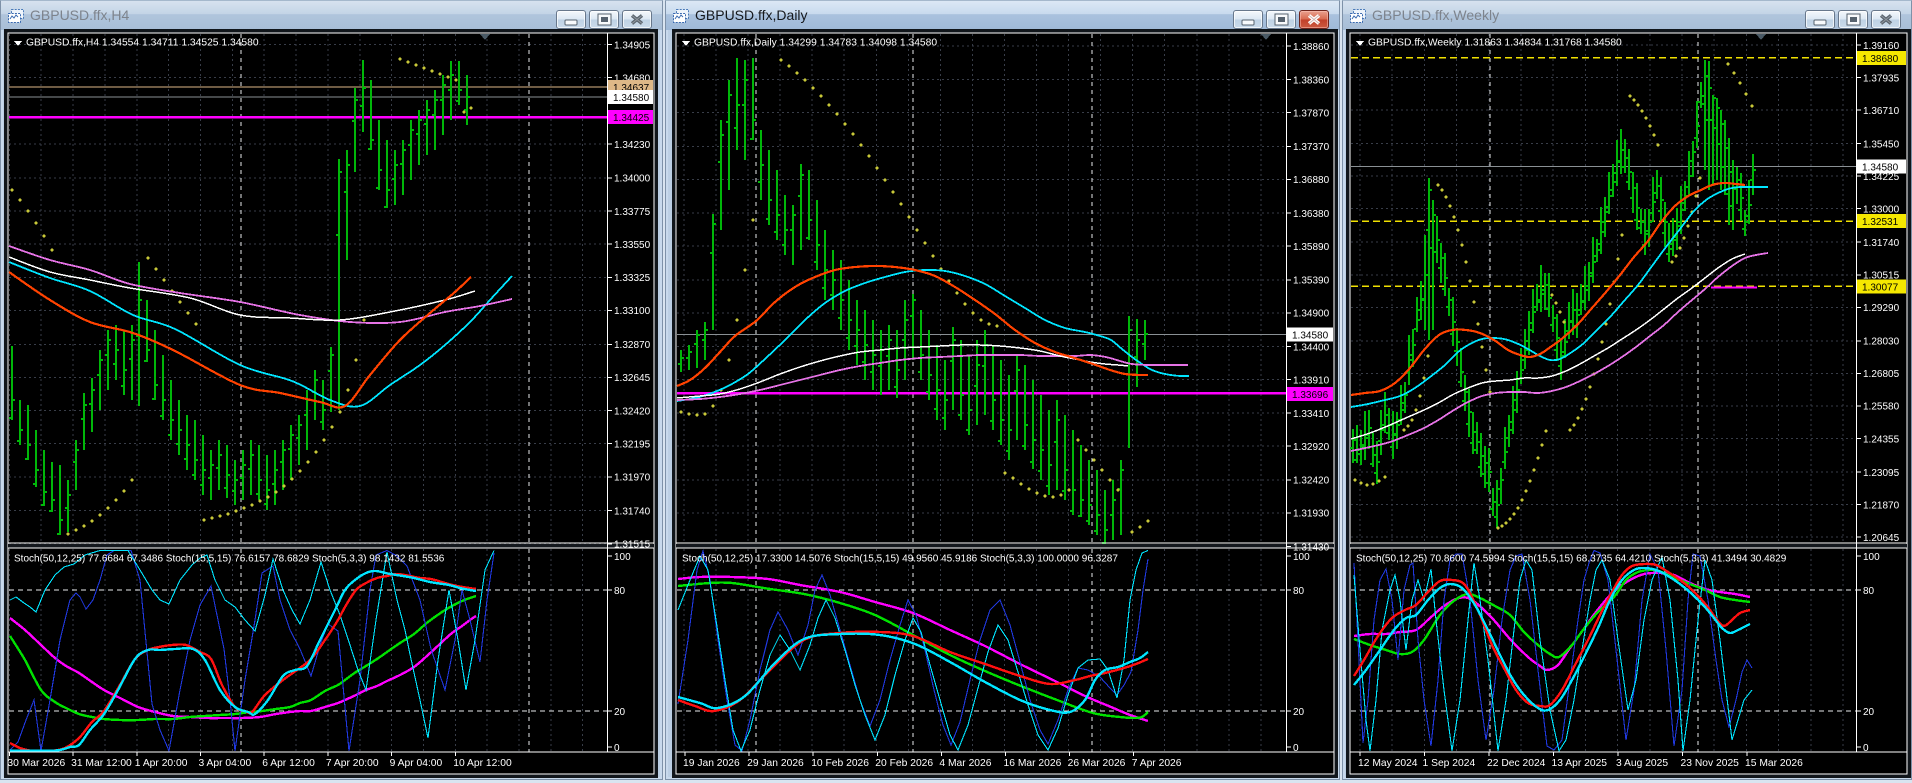 The width and height of the screenshot is (1912, 783). Describe the element at coordinates (482, 763) in the screenshot. I see `svg-text: 10 Apr 12:00` at that location.